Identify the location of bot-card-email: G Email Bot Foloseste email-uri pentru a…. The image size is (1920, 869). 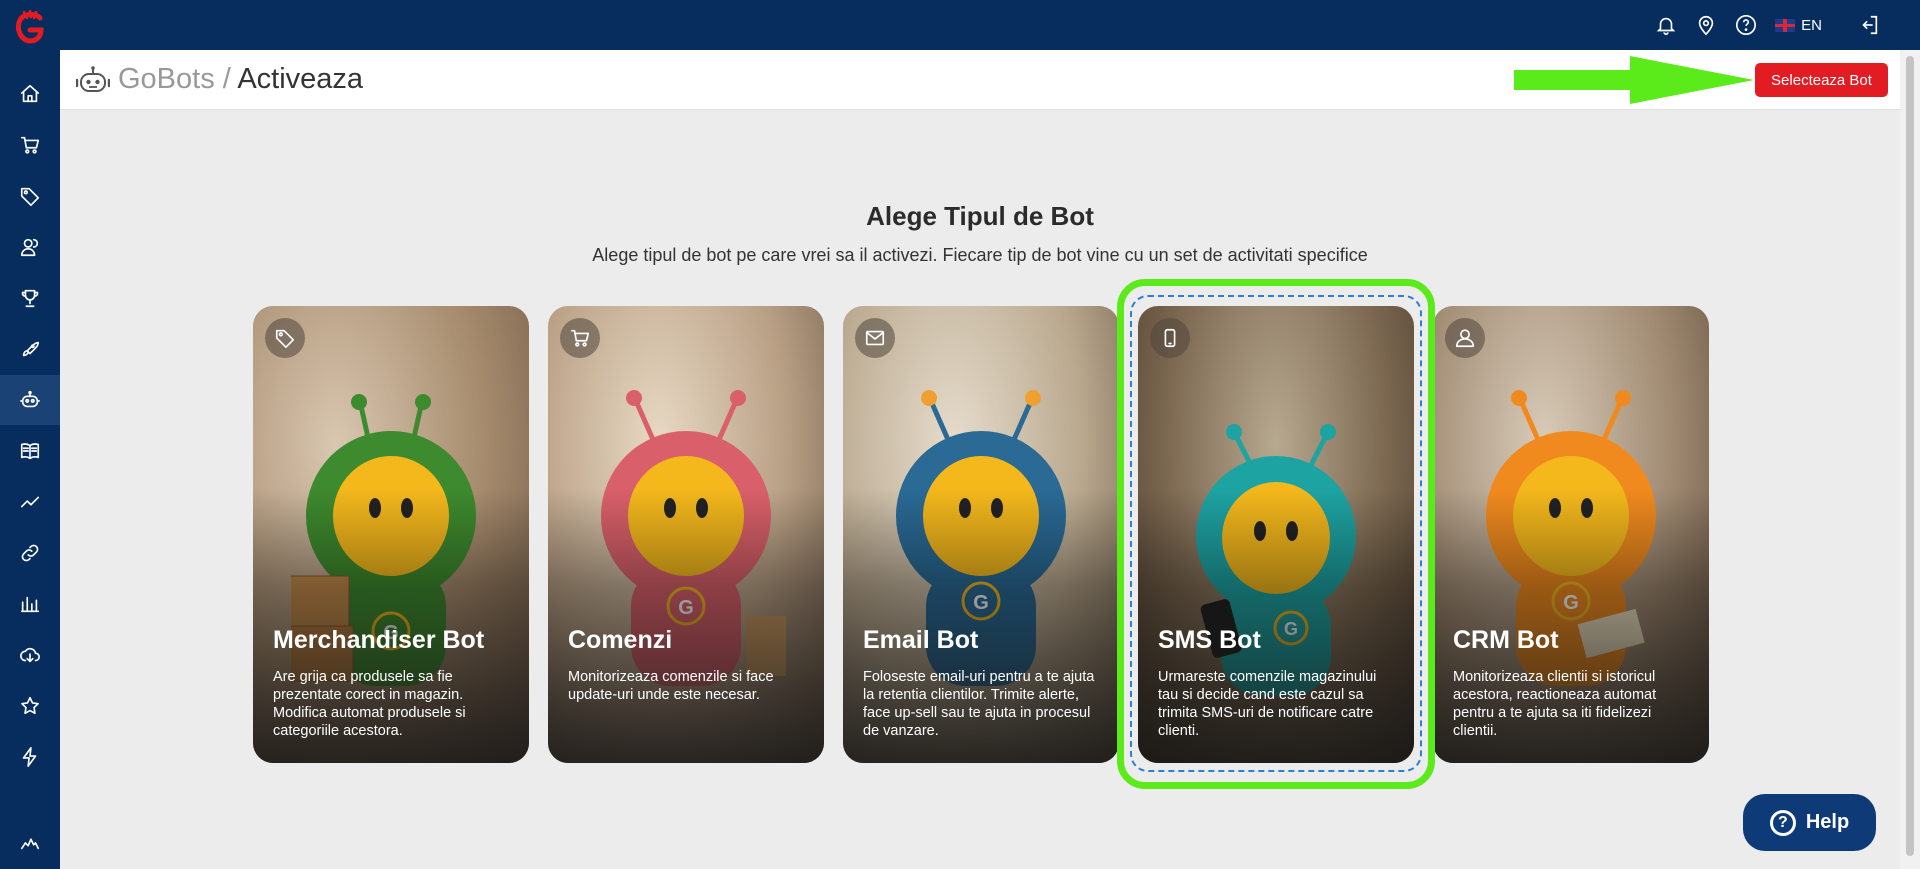
(981, 534).